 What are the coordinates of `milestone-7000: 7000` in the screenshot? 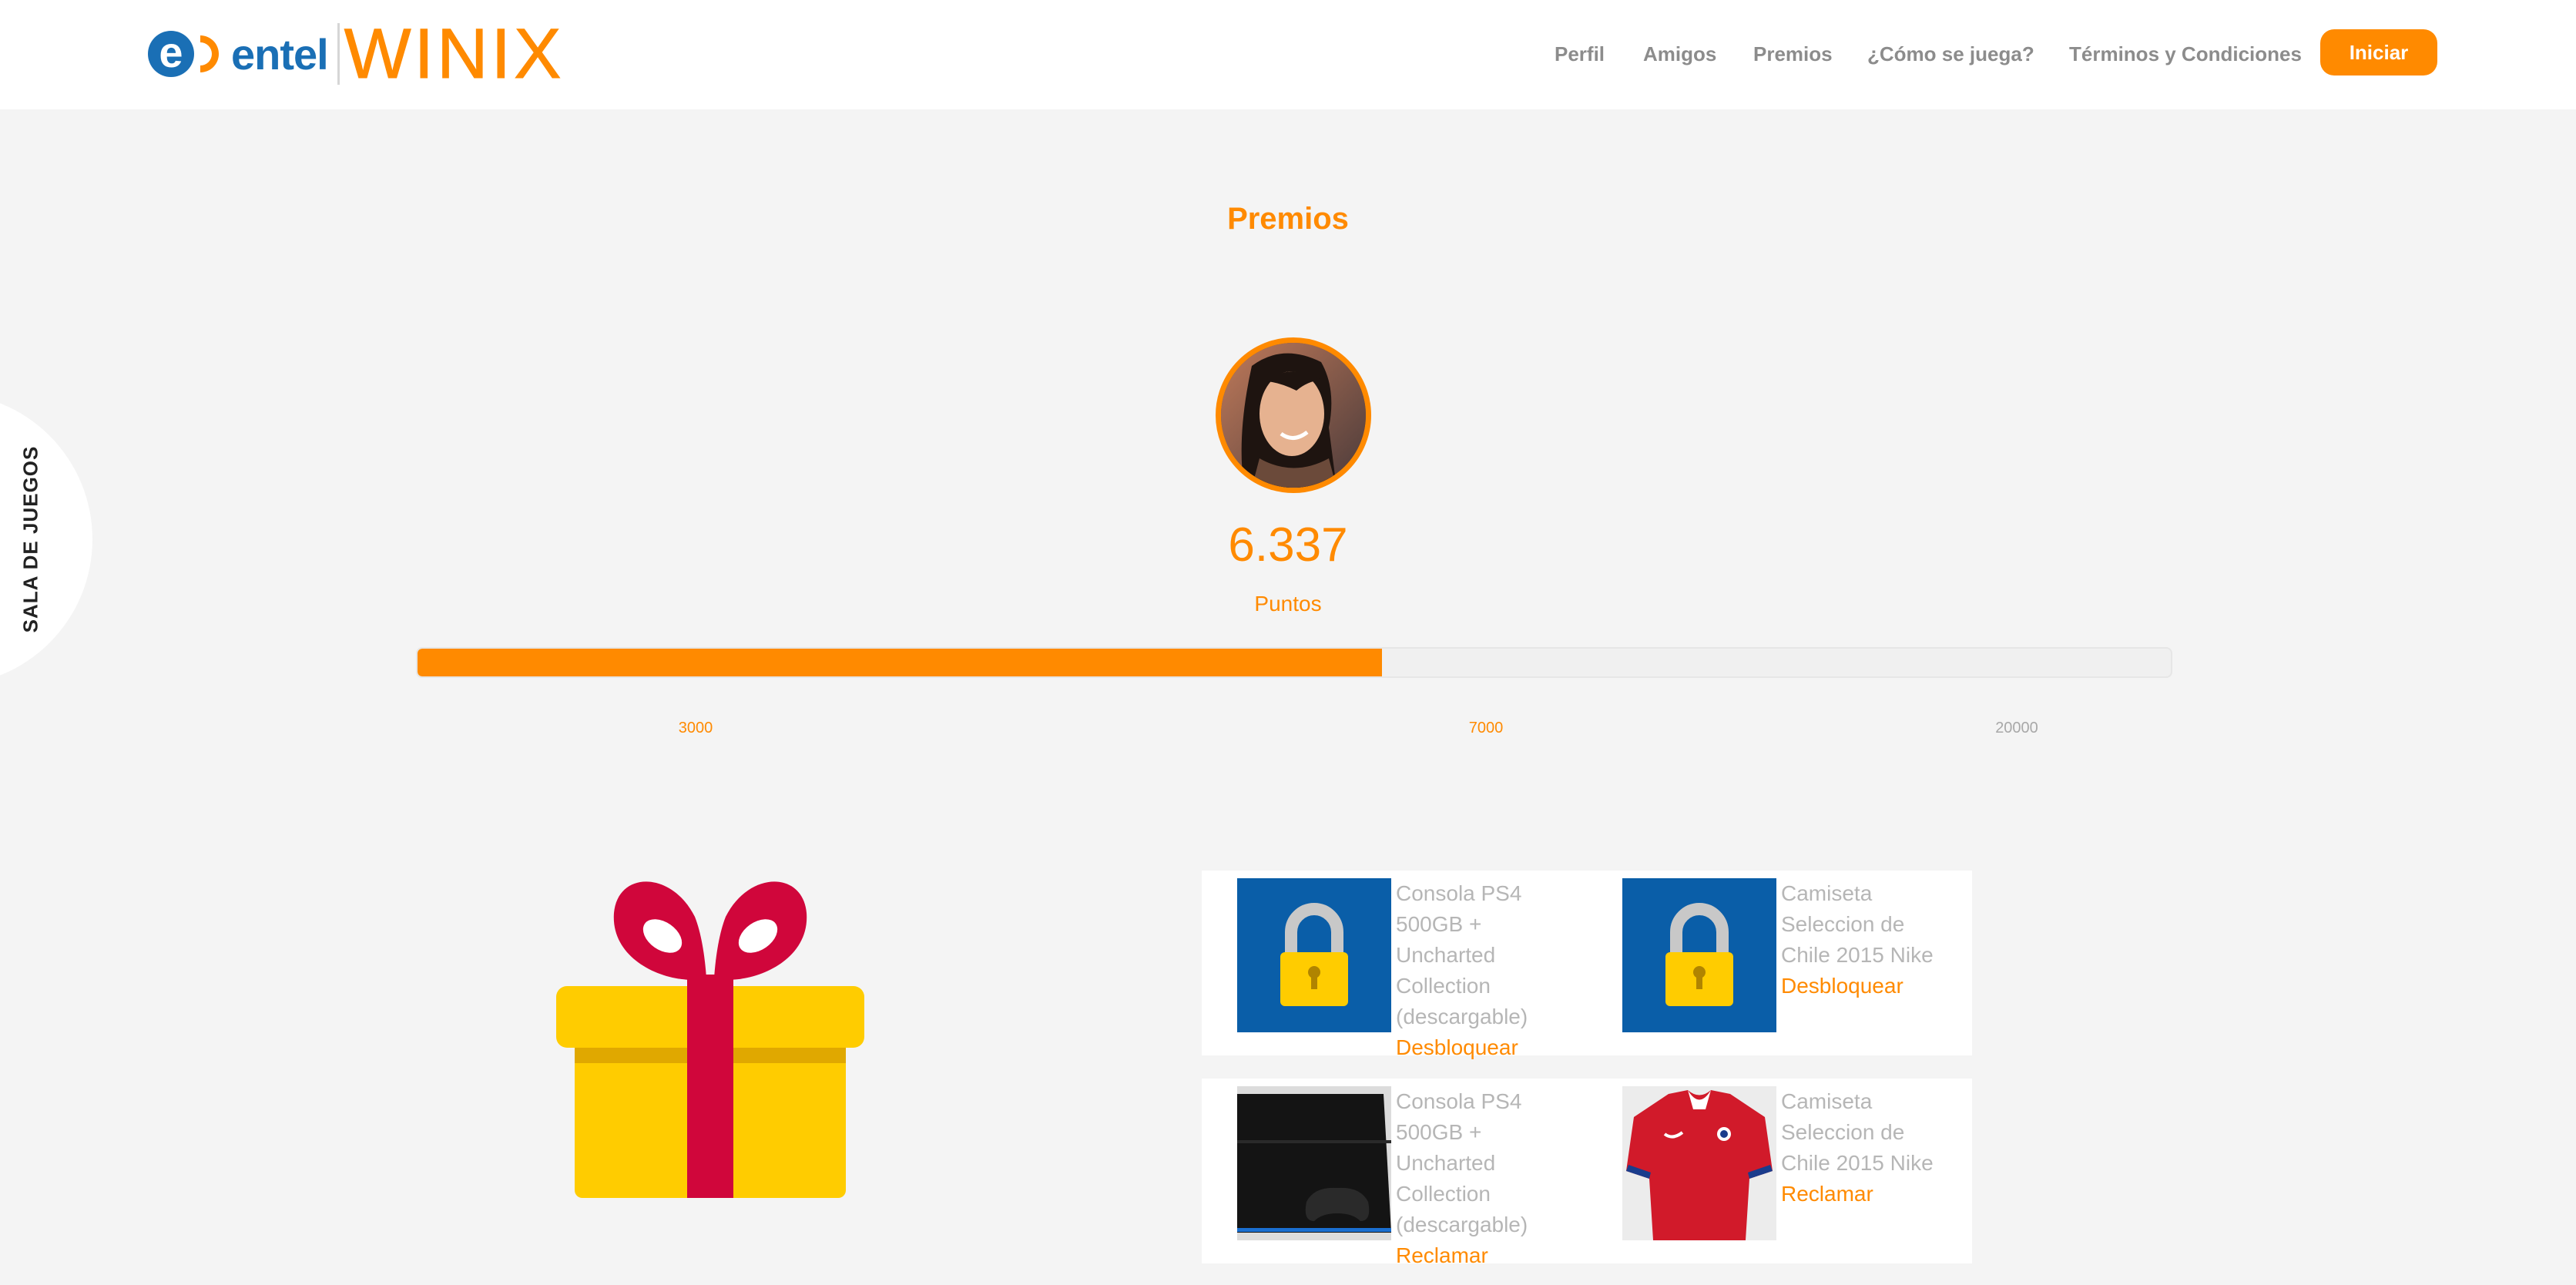 It's located at (1486, 728).